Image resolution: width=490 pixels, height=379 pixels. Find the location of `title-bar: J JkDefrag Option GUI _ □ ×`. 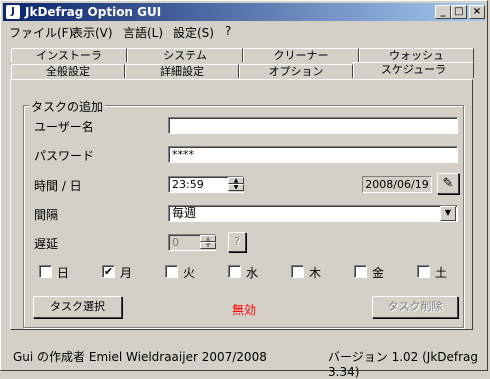

title-bar: J JkDefrag Option GUI _ □ × is located at coordinates (244, 12).